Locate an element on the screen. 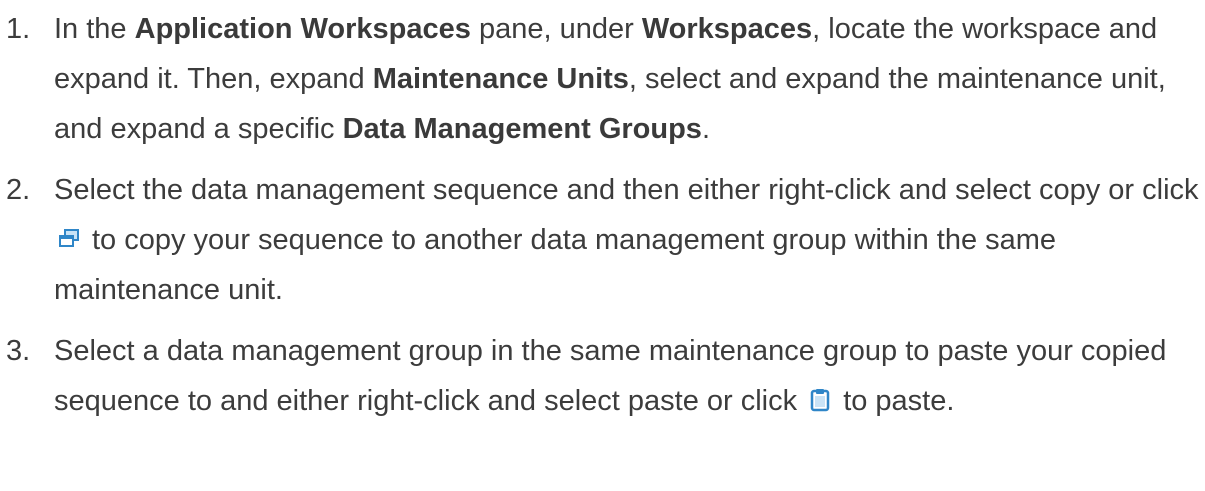 The image size is (1205, 491). paste-icon is located at coordinates (820, 395).